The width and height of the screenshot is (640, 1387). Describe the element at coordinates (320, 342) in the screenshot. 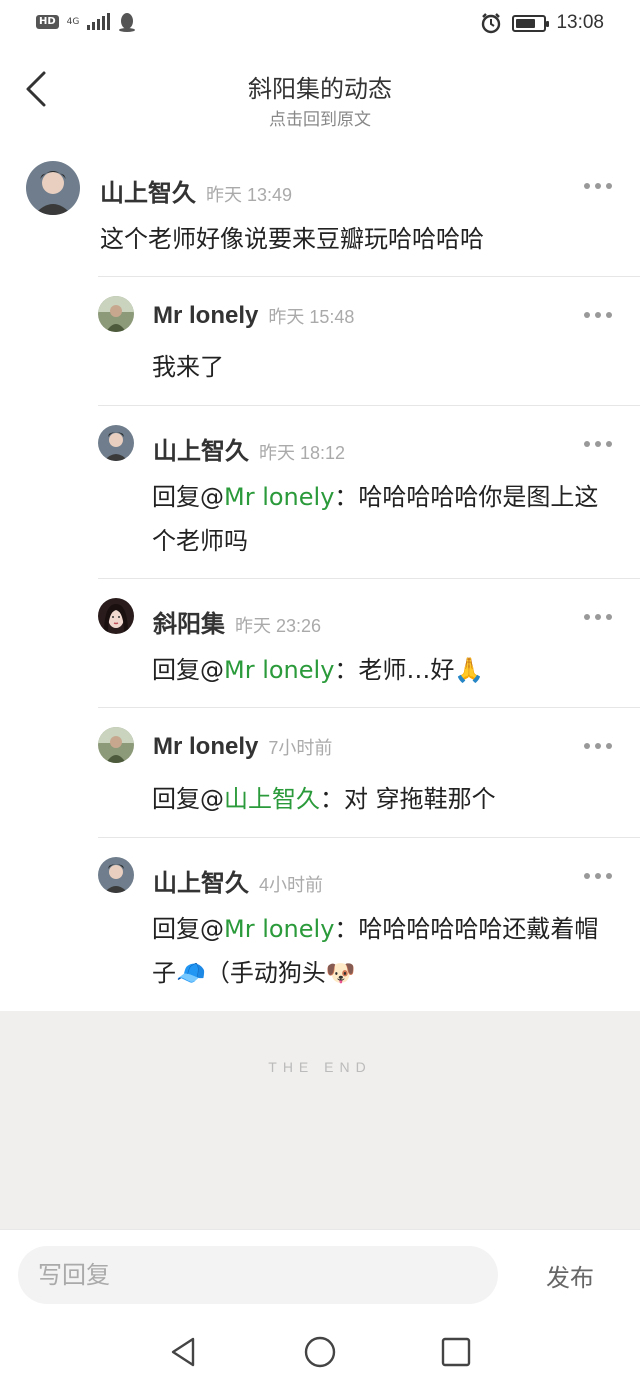

I see `reply-item: Mr lonely 昨天 15:48 我来了` at that location.